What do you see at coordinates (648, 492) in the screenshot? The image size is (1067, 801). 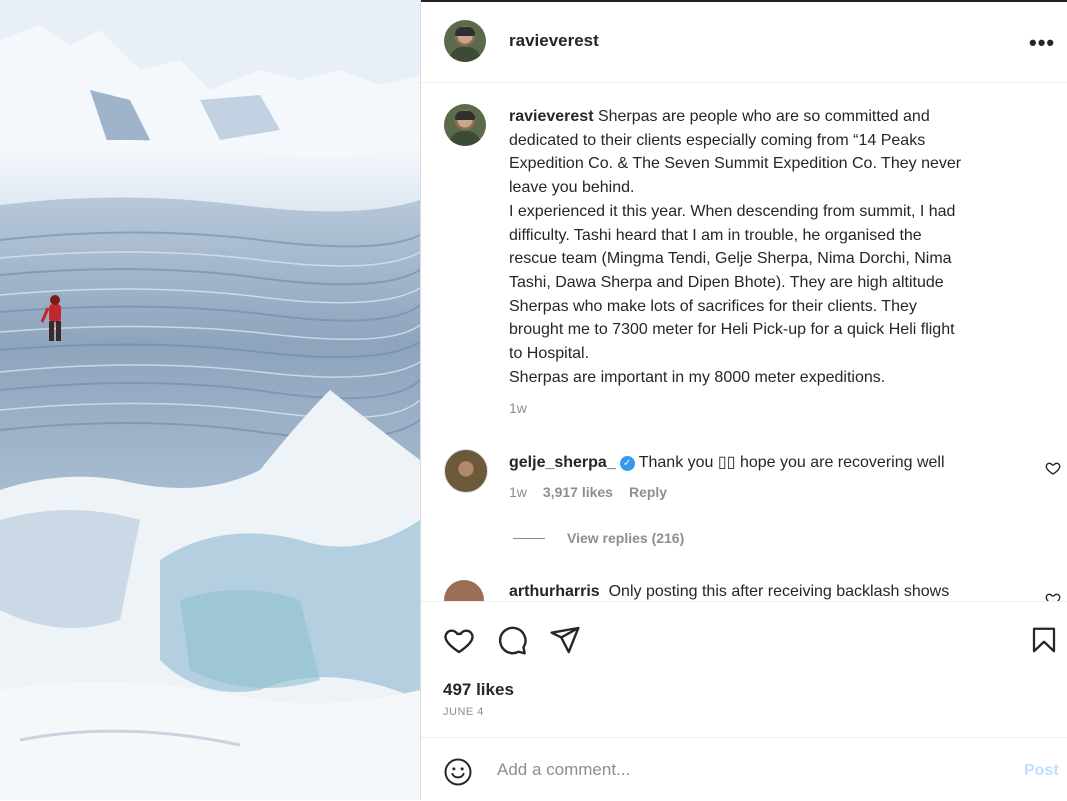 I see `comment-reply-button: Reply` at bounding box center [648, 492].